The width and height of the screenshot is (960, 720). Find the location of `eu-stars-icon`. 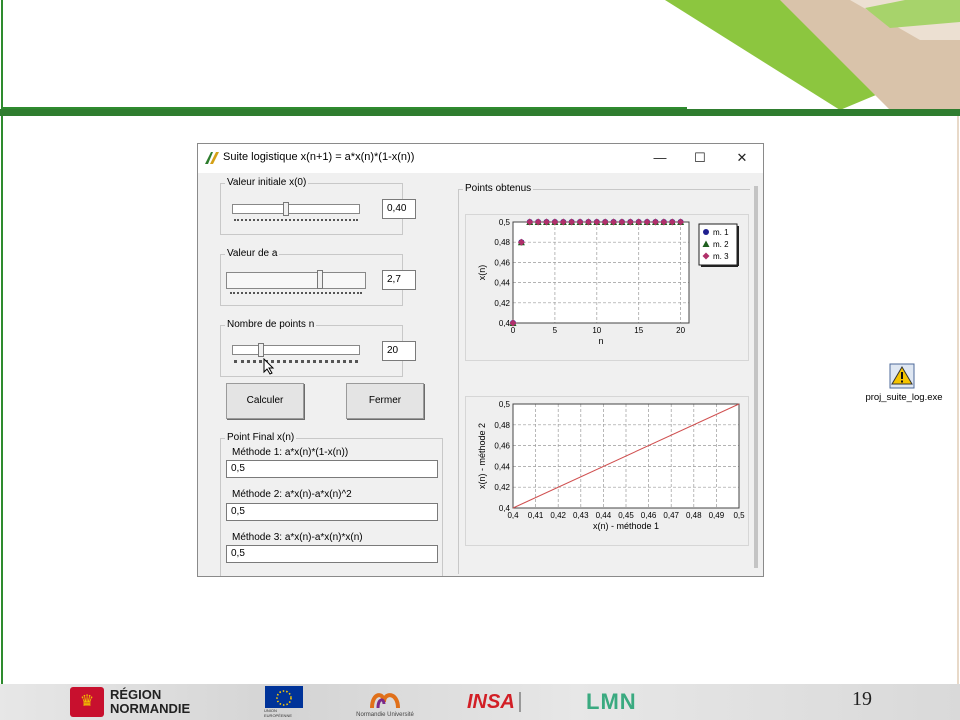

eu-stars-icon is located at coordinates (284, 697).